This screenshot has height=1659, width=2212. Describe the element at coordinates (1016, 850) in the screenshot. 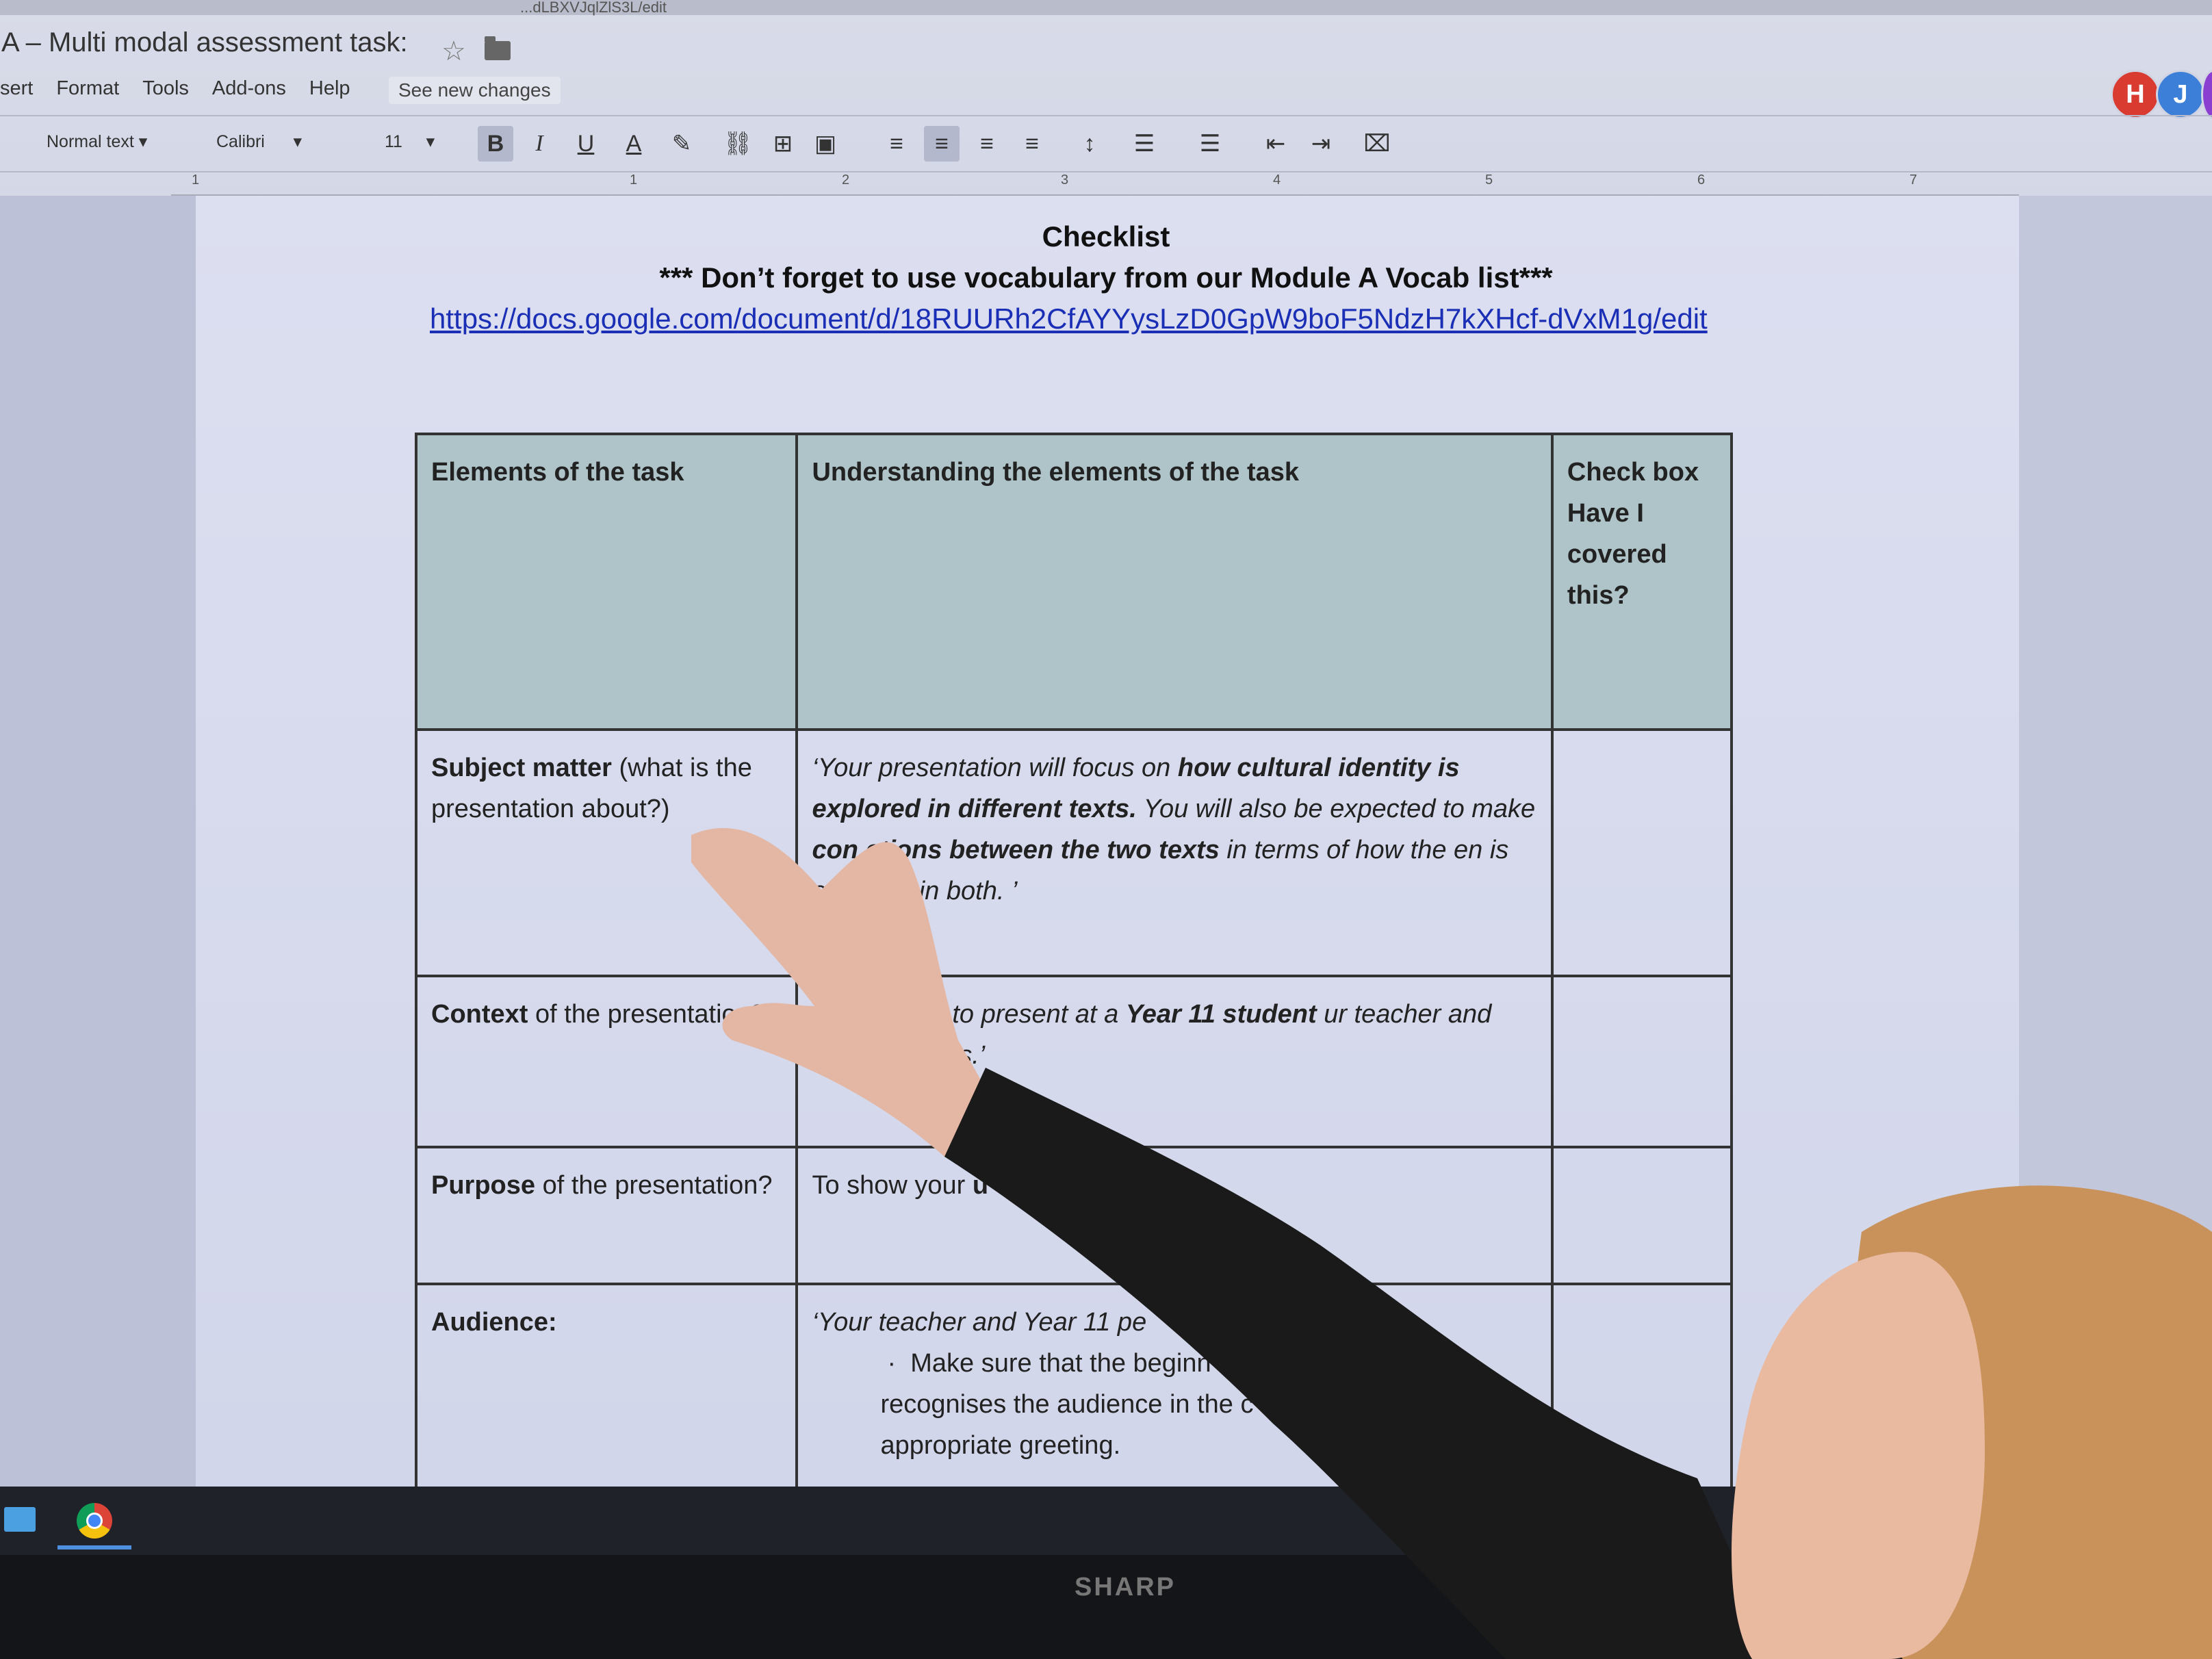

I see `description-emphasis: con ctions between the two texts` at that location.